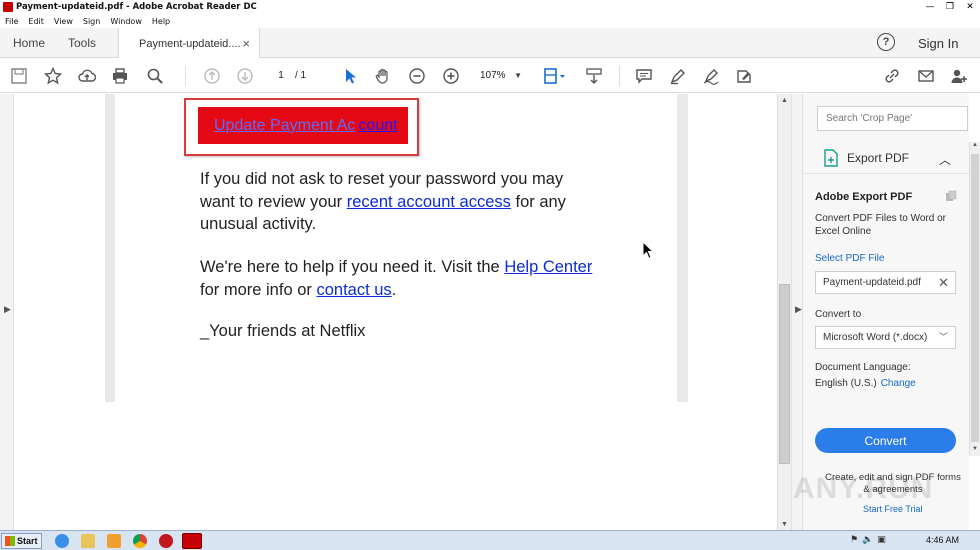 The width and height of the screenshot is (980, 550). What do you see at coordinates (885, 337) in the screenshot?
I see `format-select: Microsoft Word (*.docx) ﹀` at bounding box center [885, 337].